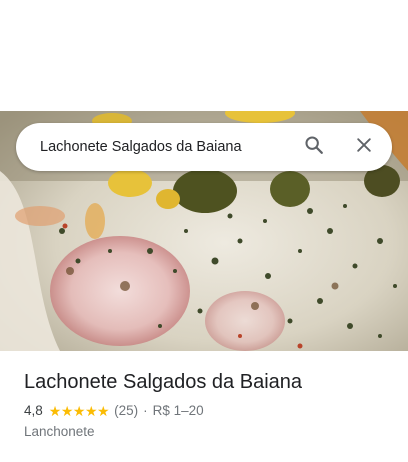  What do you see at coordinates (209, 382) in the screenshot?
I see `place-title: Lachonete Salgados da Baiana` at bounding box center [209, 382].